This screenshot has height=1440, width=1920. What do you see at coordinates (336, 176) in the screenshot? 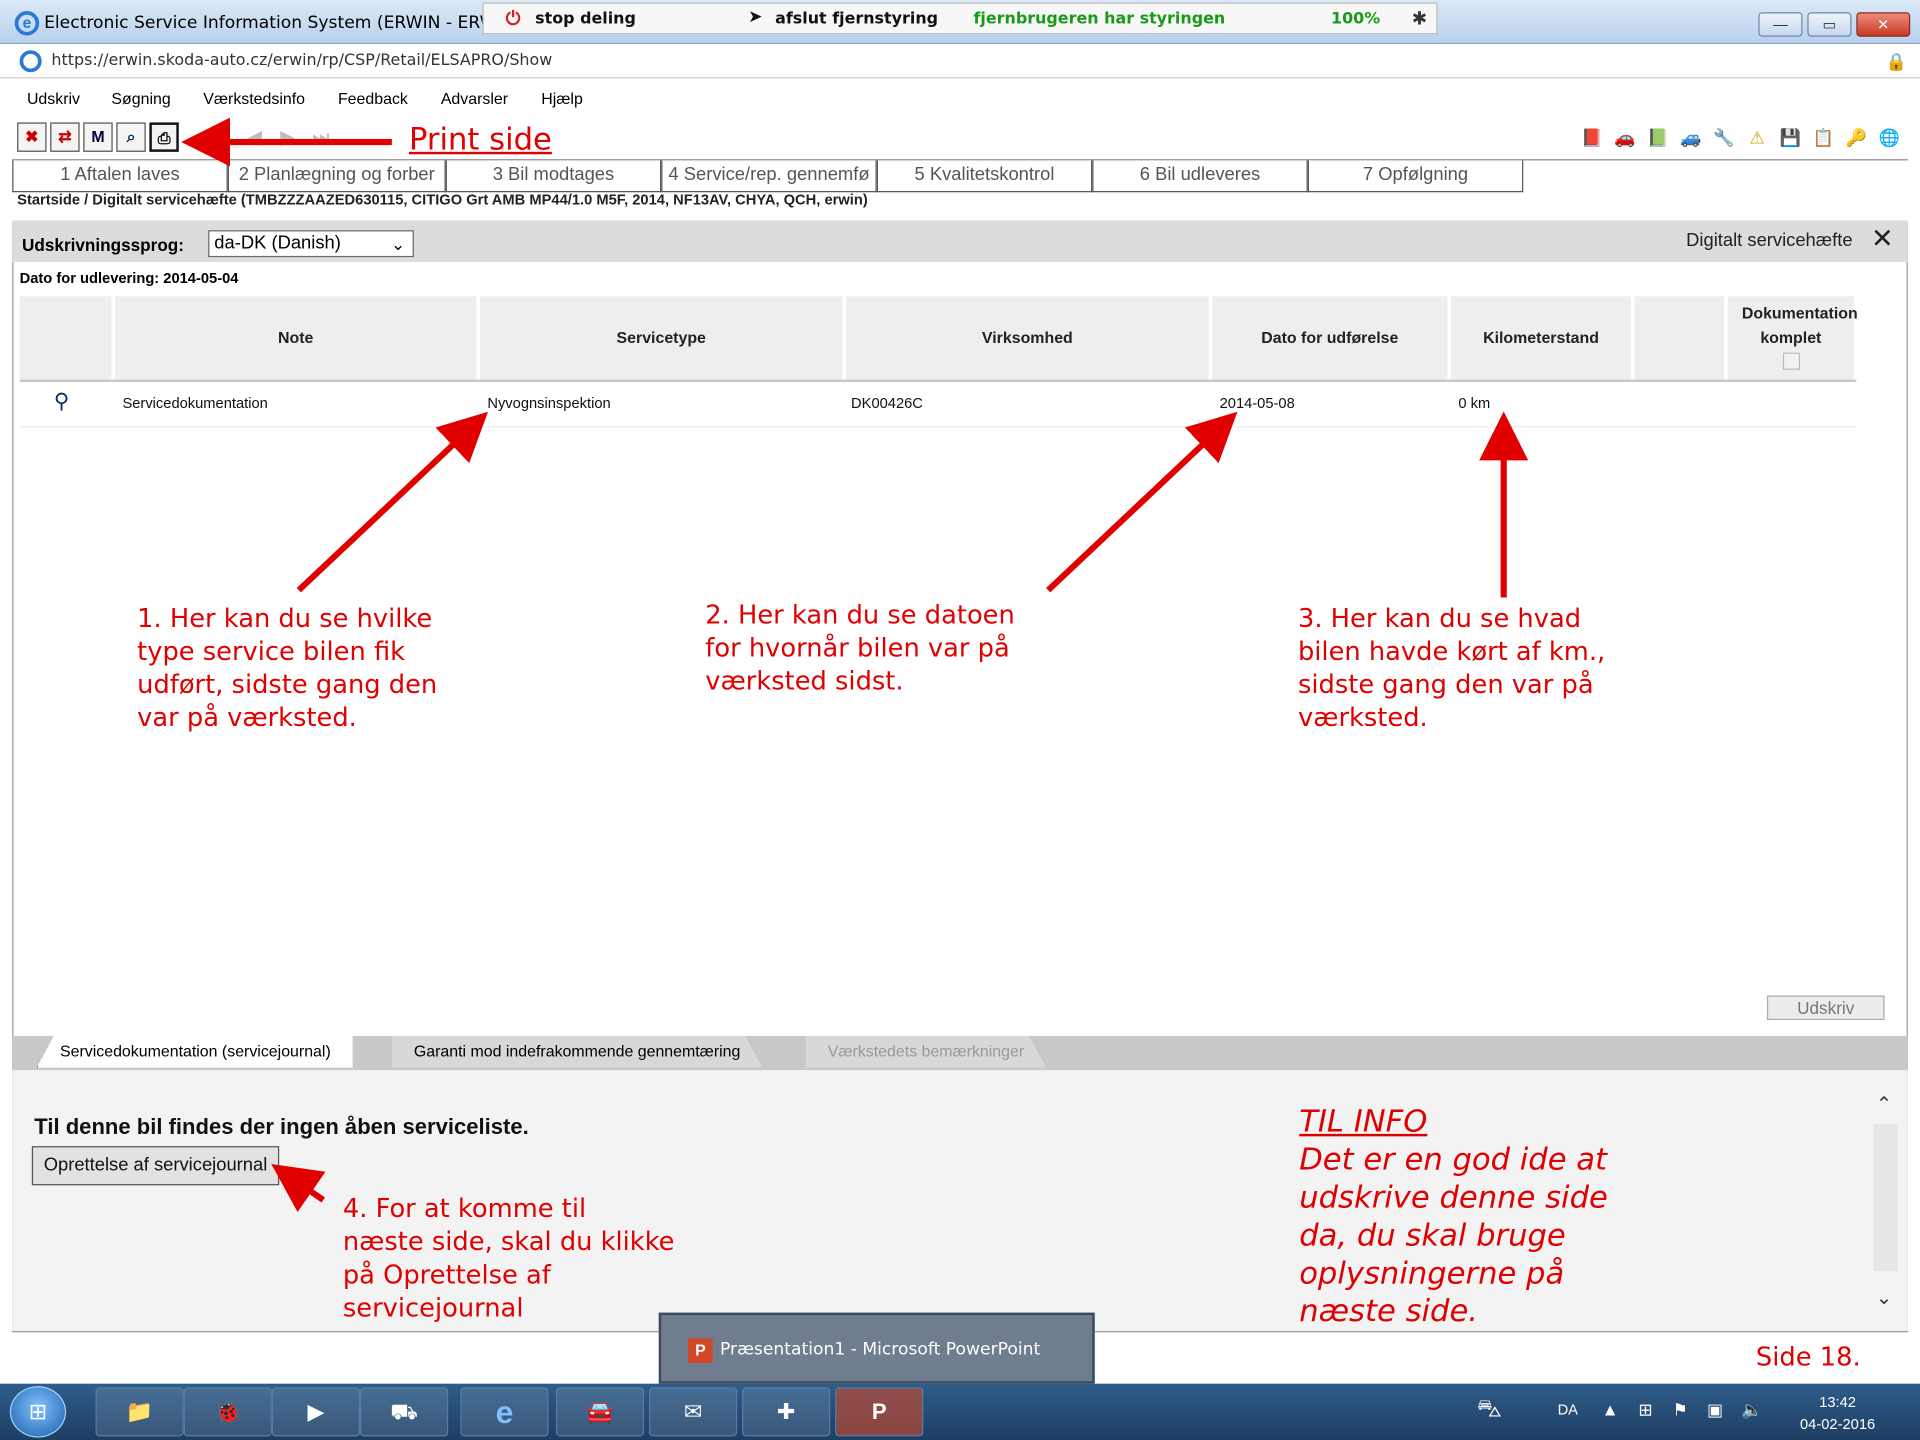
I see `step-tab-2: 2 Planlægning og forber` at bounding box center [336, 176].